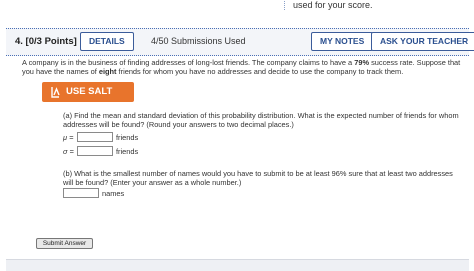 The width and height of the screenshot is (474, 271). Describe the element at coordinates (107, 41) in the screenshot. I see `details-button: DETAILS` at that location.